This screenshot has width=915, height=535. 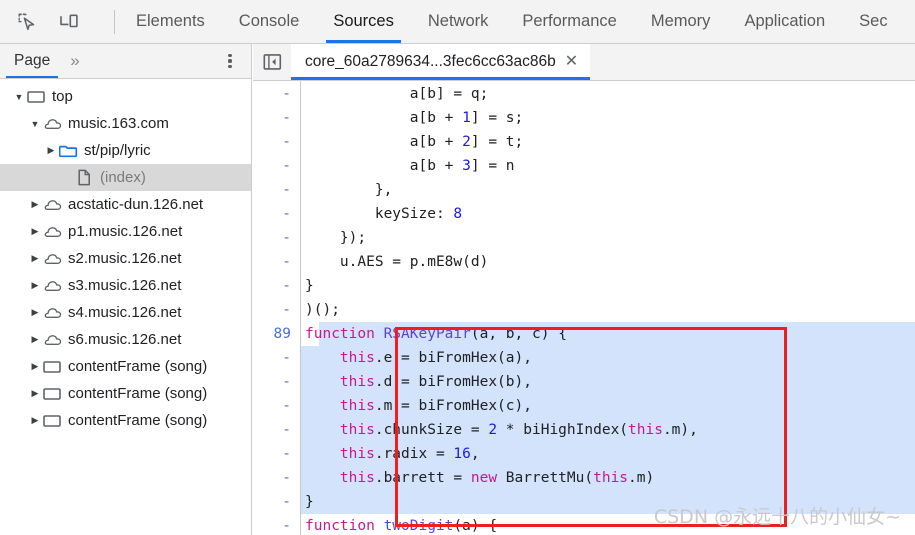 What do you see at coordinates (401, 524) in the screenshot?
I see `code-line: function twoDigit (a) {` at bounding box center [401, 524].